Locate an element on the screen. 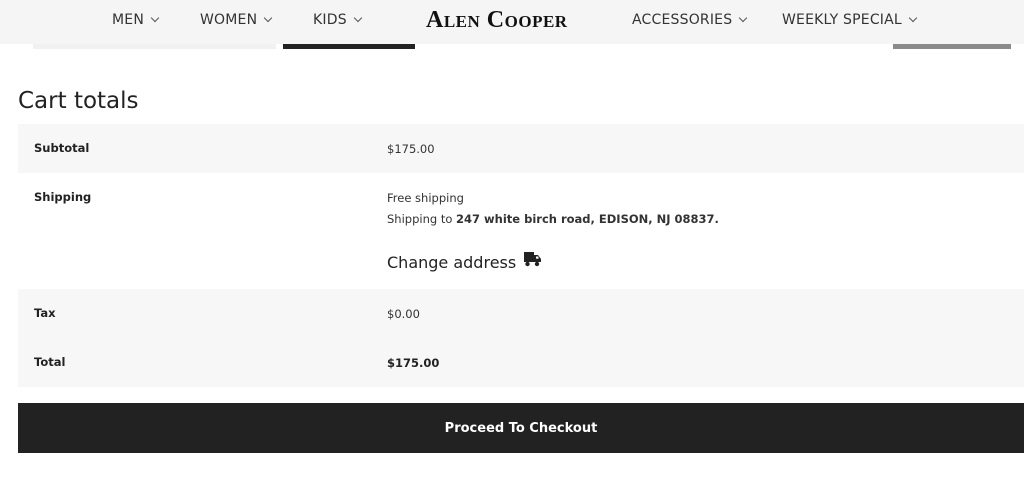 The image size is (1024, 487). nav-item-kids: KIDS is located at coordinates (338, 20).